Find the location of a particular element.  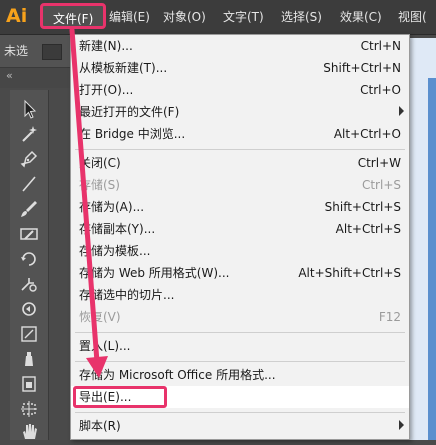

menu-object: 对象(O) is located at coordinates (184, 17).